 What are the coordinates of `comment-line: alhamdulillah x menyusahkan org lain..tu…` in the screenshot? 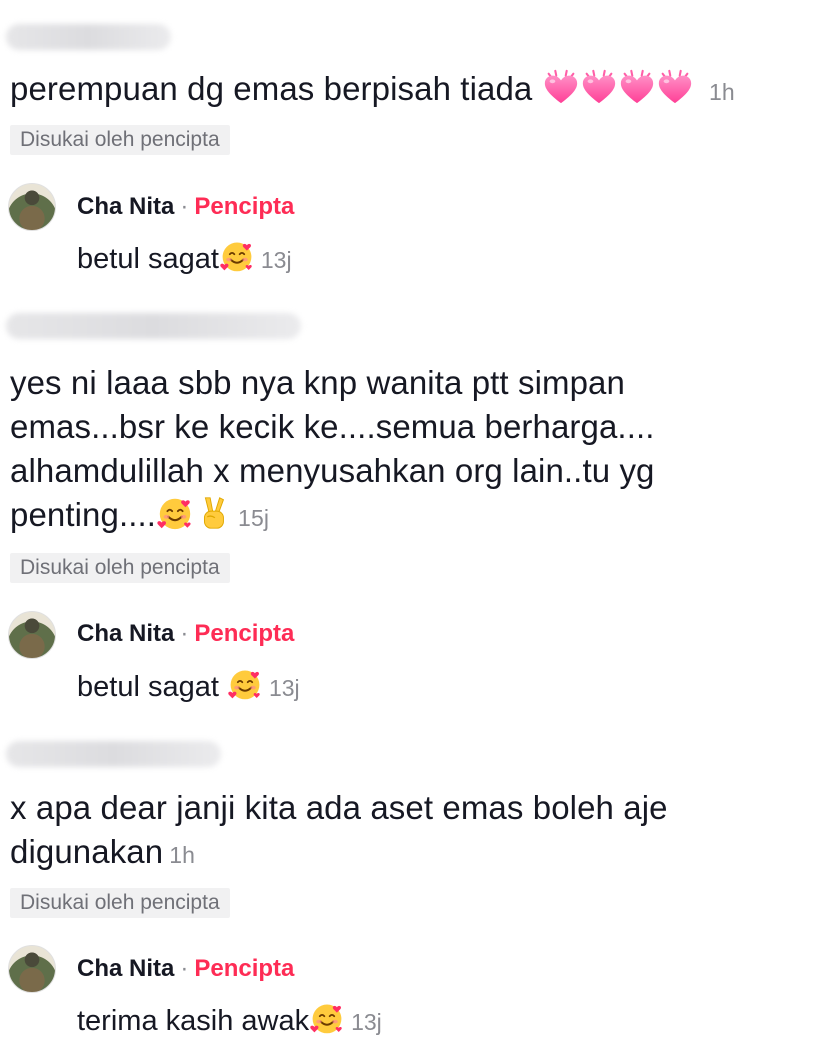 It's located at (332, 470).